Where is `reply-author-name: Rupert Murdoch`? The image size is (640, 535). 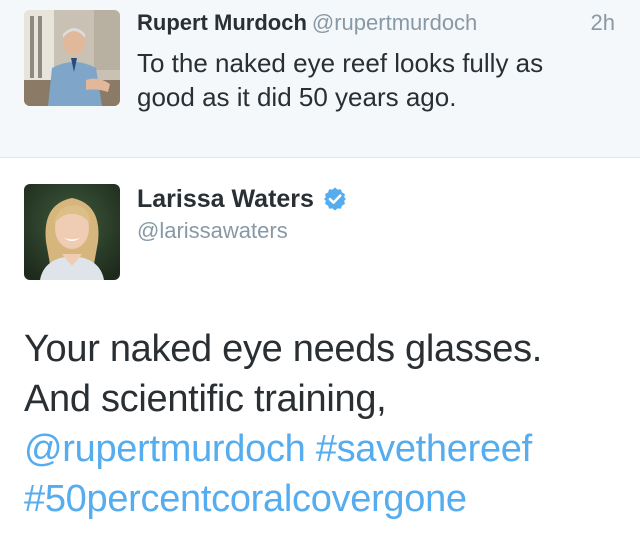
reply-author-name: Rupert Murdoch is located at coordinates (222, 22).